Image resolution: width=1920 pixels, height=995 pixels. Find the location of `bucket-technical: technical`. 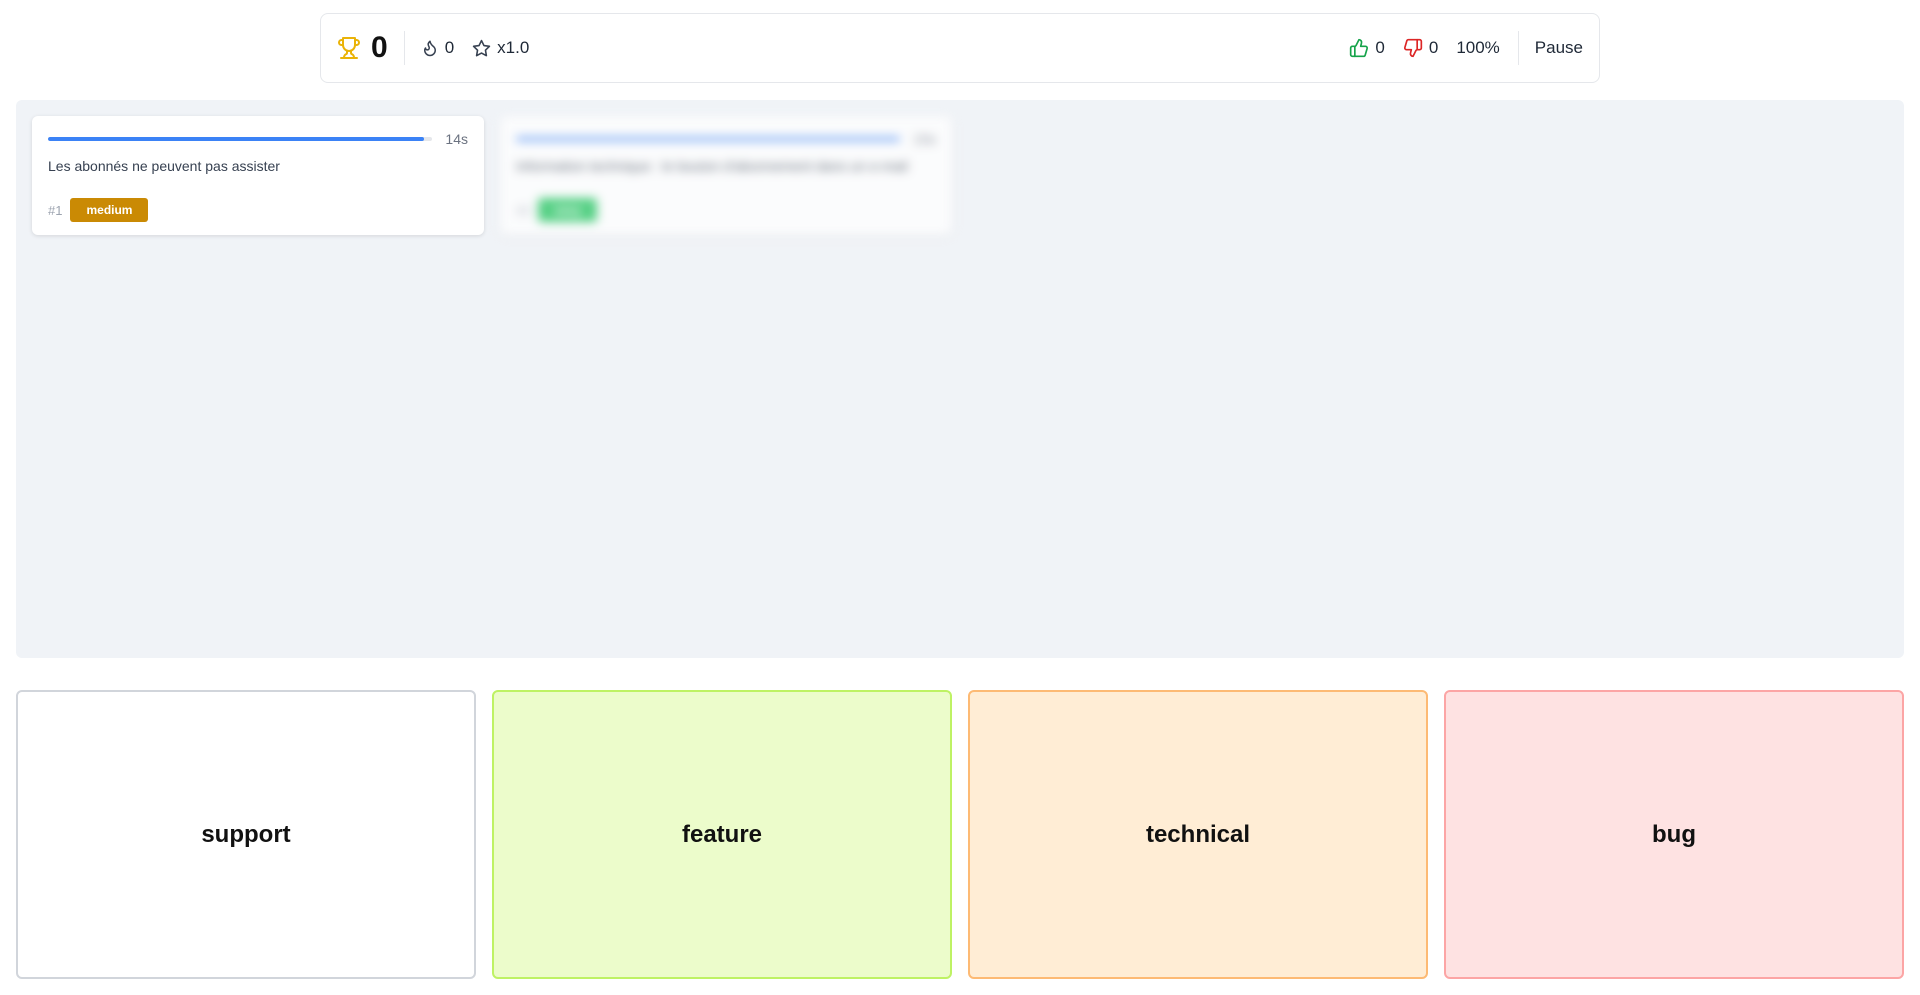

bucket-technical: technical is located at coordinates (1198, 834).